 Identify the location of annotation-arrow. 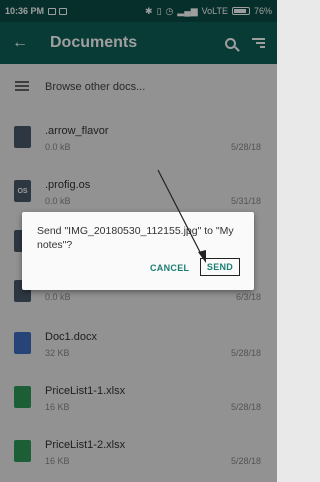
(181, 216).